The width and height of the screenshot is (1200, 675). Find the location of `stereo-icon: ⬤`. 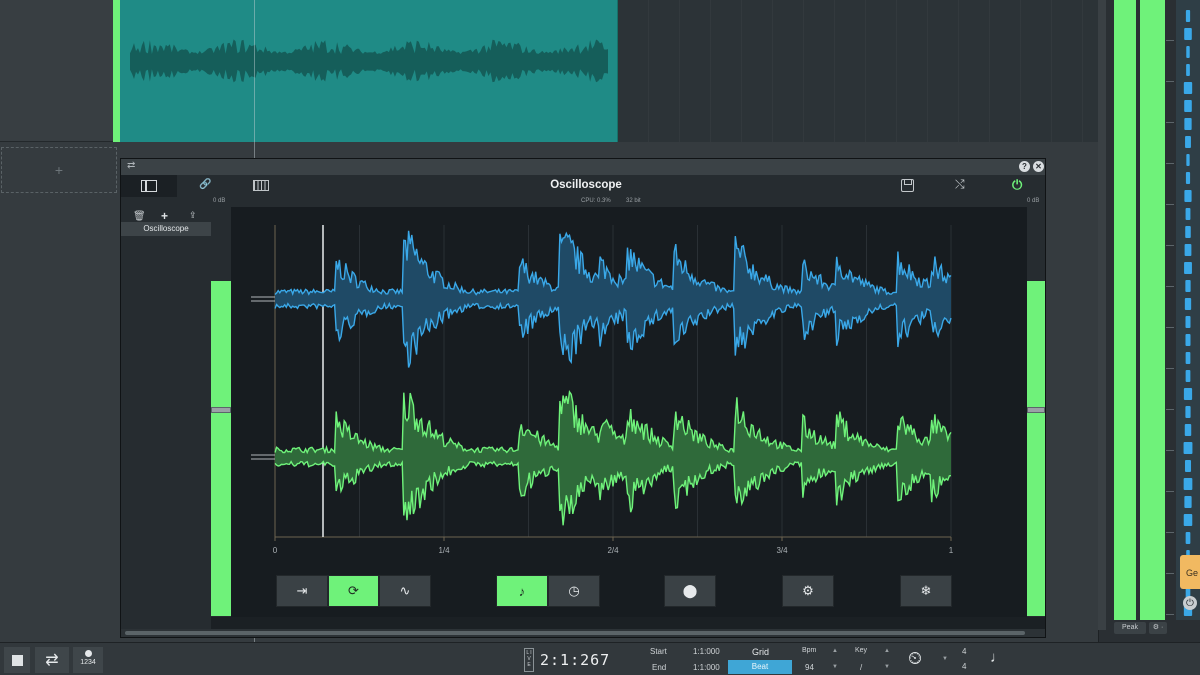

stereo-icon: ⬤ is located at coordinates (690, 590).